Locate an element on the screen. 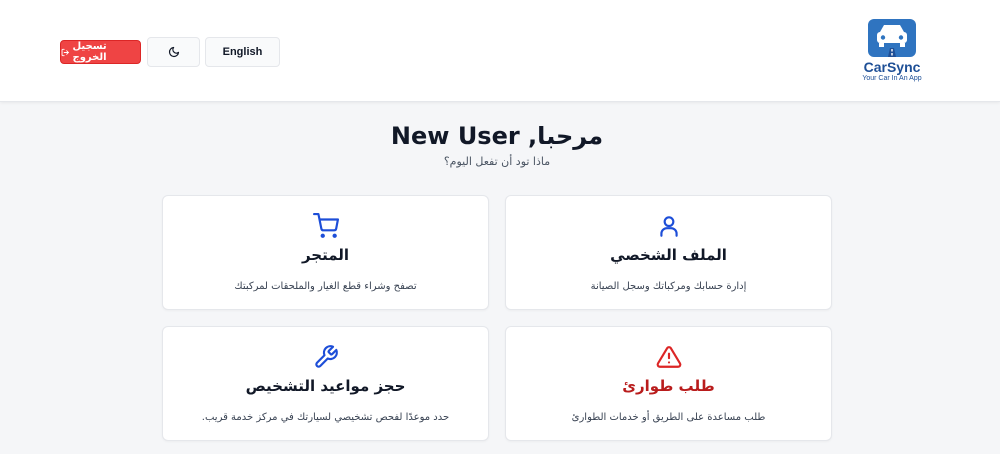  booking-card-title: حجز مواعيد التشخيص is located at coordinates (325, 386).